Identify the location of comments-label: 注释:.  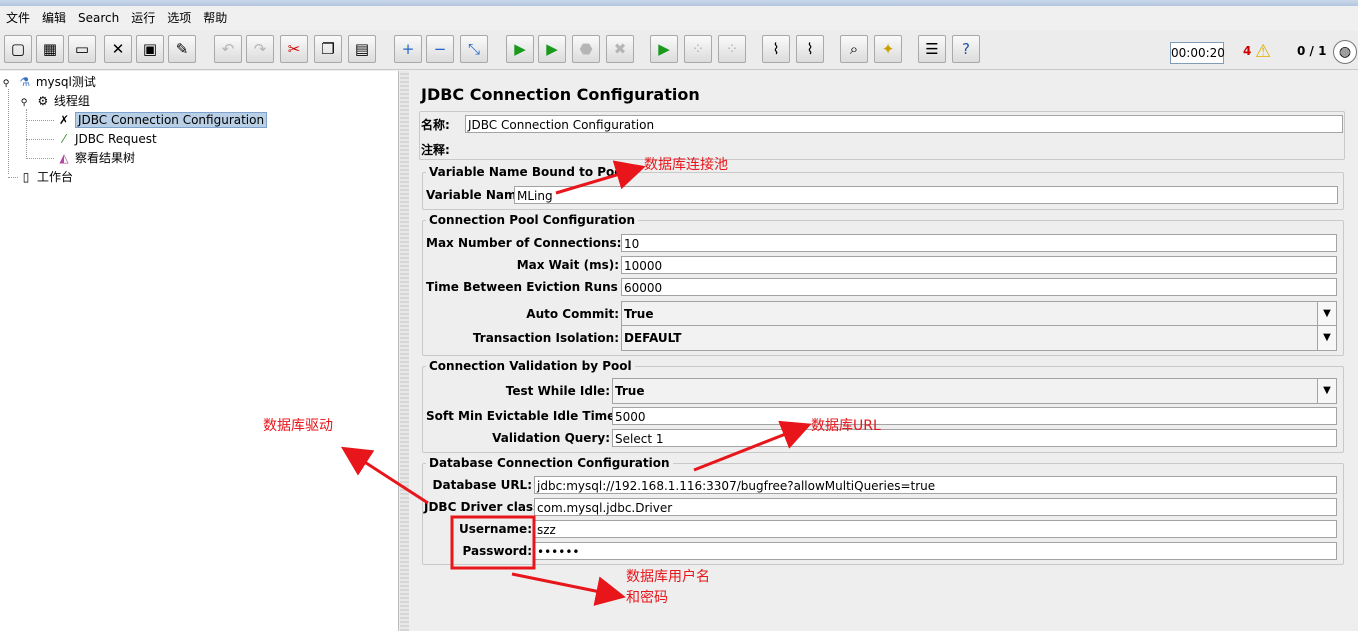
(435, 149).